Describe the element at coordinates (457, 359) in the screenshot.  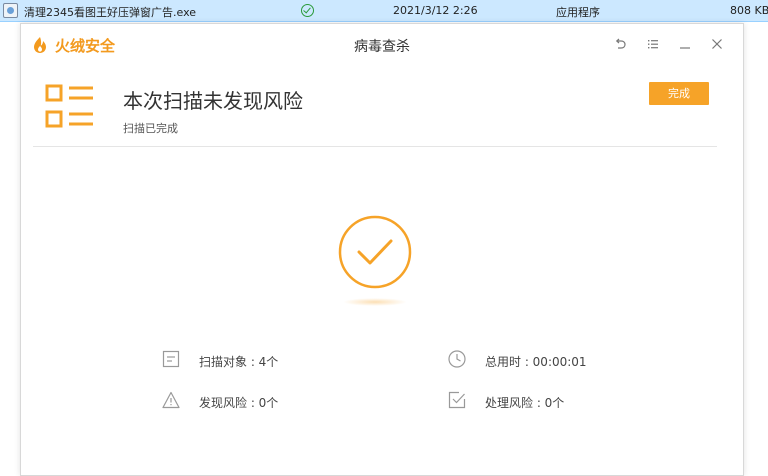
I see `clock-icon` at that location.